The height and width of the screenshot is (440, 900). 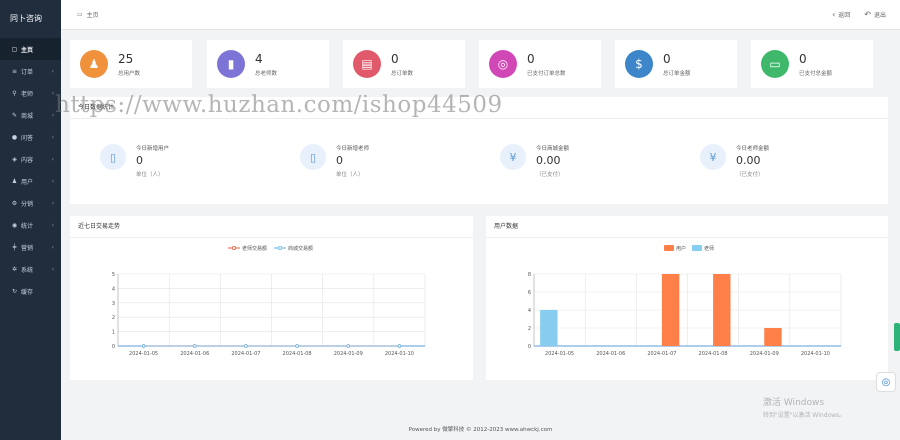 I want to click on sidebar-item-icon: ✎, so click(x=14, y=115).